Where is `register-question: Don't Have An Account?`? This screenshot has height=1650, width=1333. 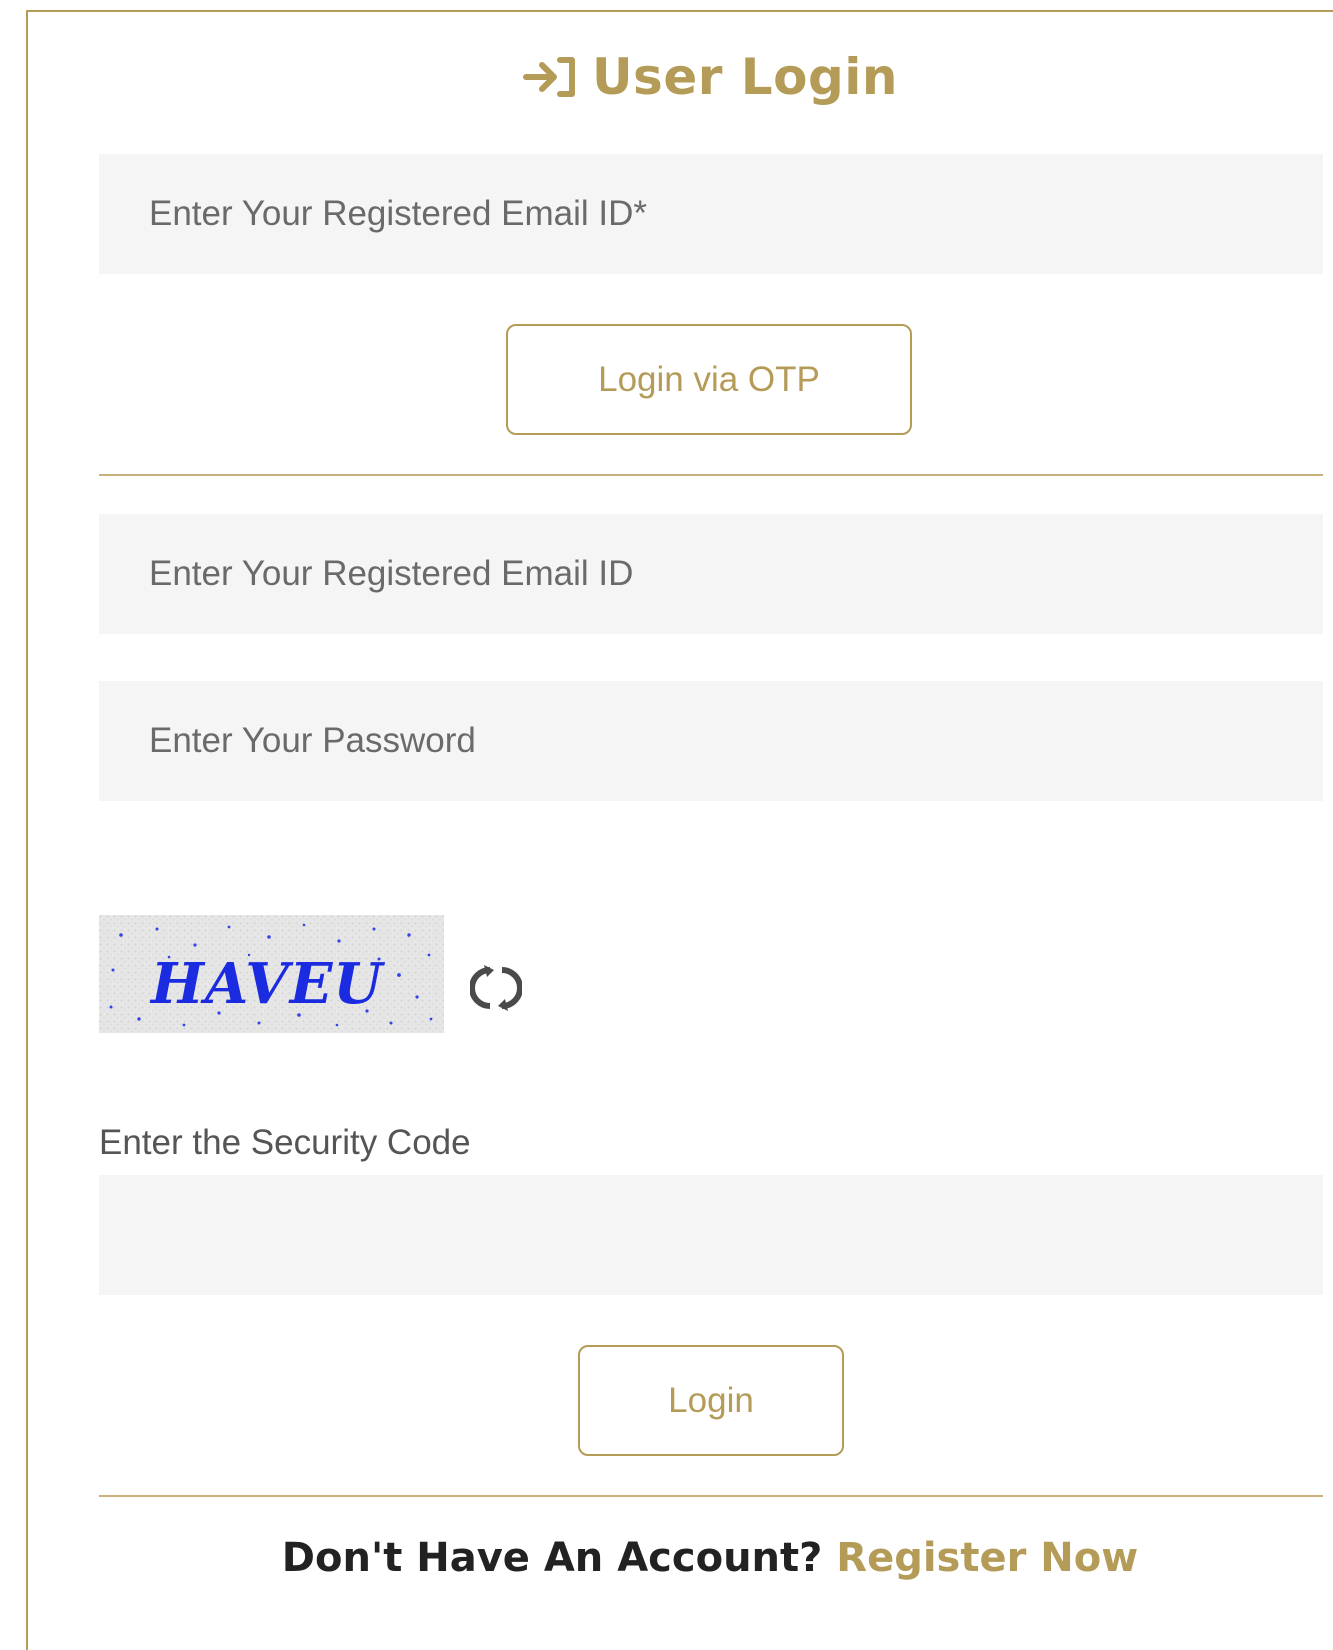
register-question: Don't Have An Account? is located at coordinates (559, 1558).